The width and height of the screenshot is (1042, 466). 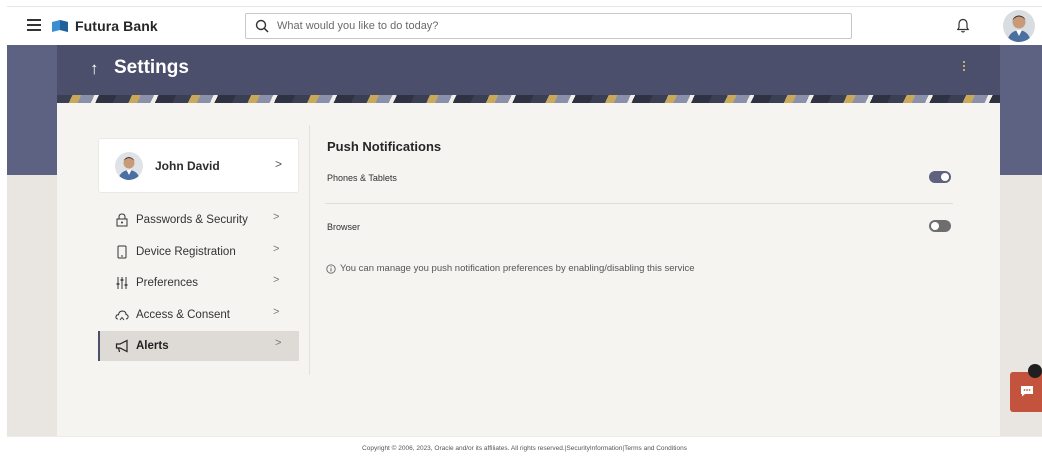 I want to click on user-avatar, so click(x=1019, y=26).